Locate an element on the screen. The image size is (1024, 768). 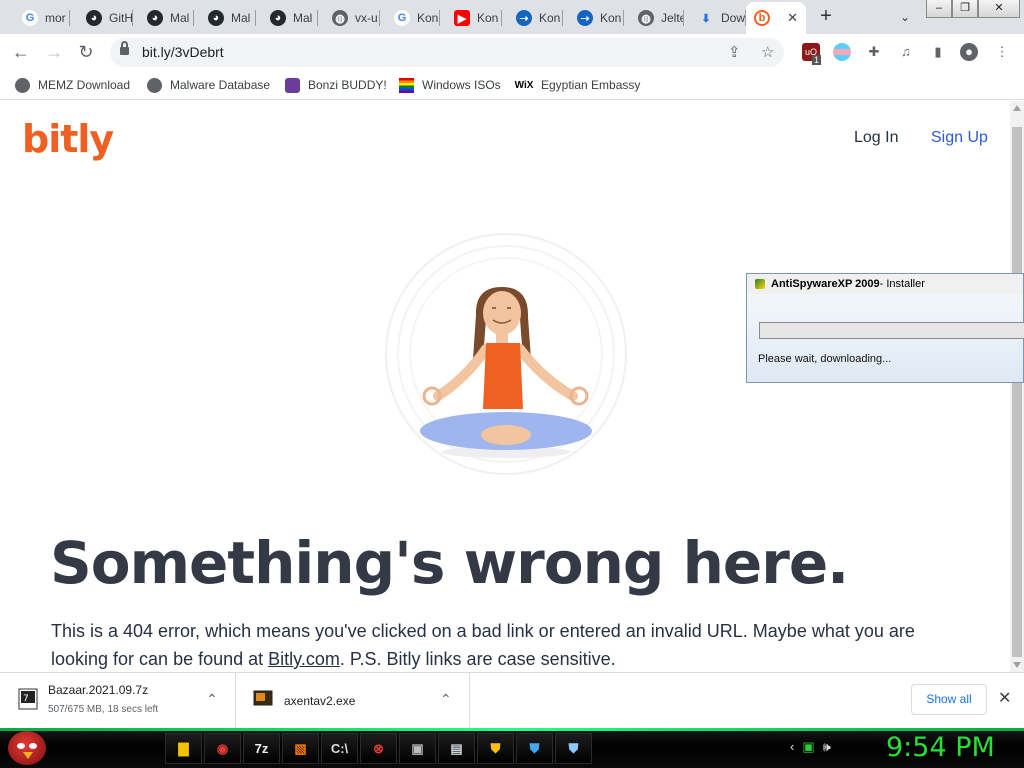
installer-title: AntiSpywareXP 2009 is located at coordinates (825, 284).